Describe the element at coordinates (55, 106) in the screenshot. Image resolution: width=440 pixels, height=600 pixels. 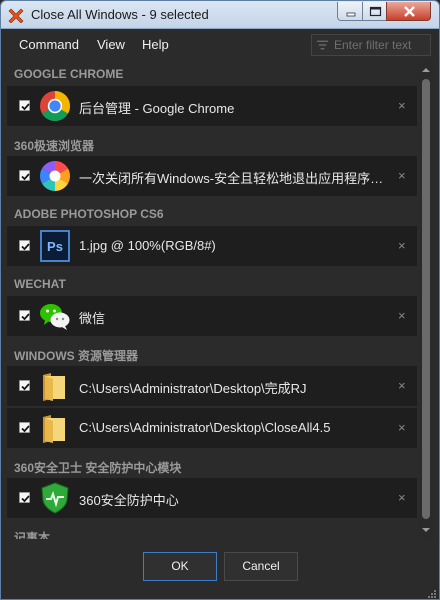
I see `chrome-icon` at that location.